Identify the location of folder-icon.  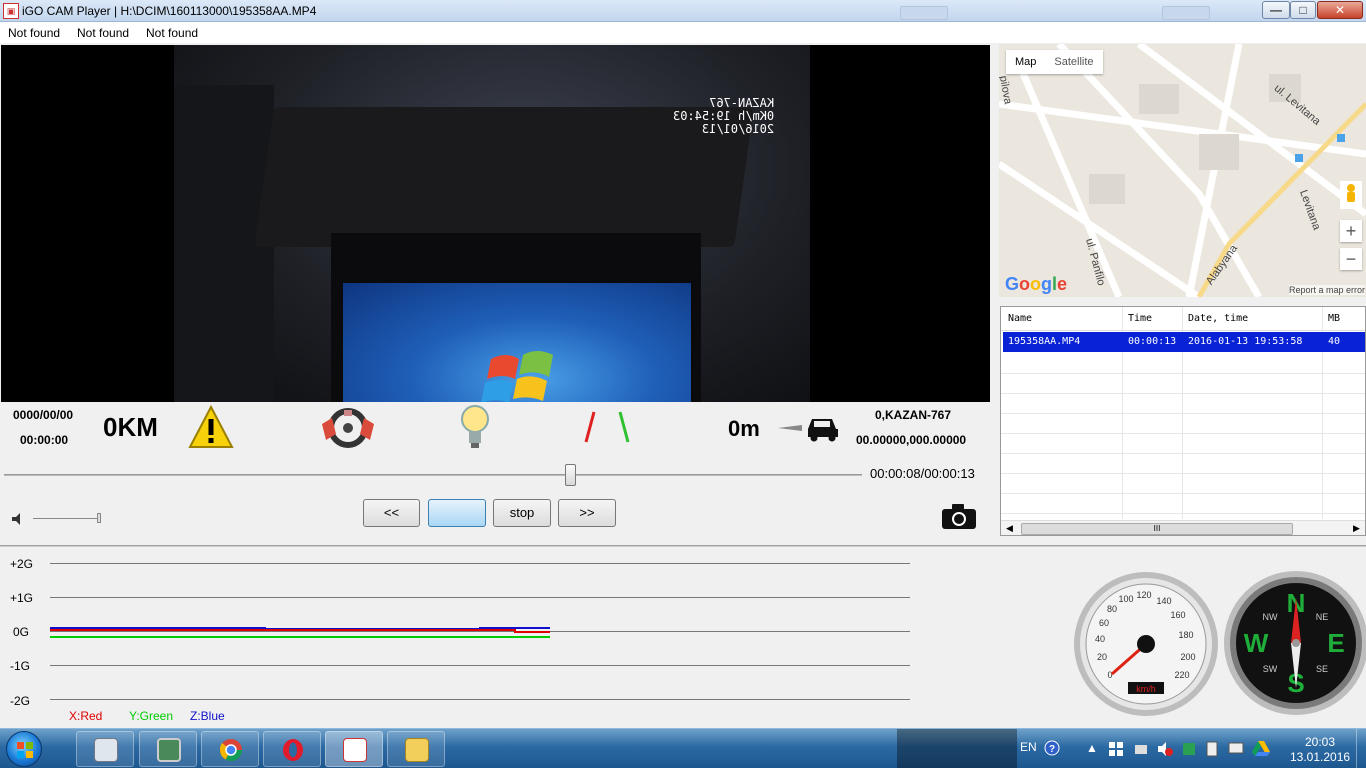
(417, 750).